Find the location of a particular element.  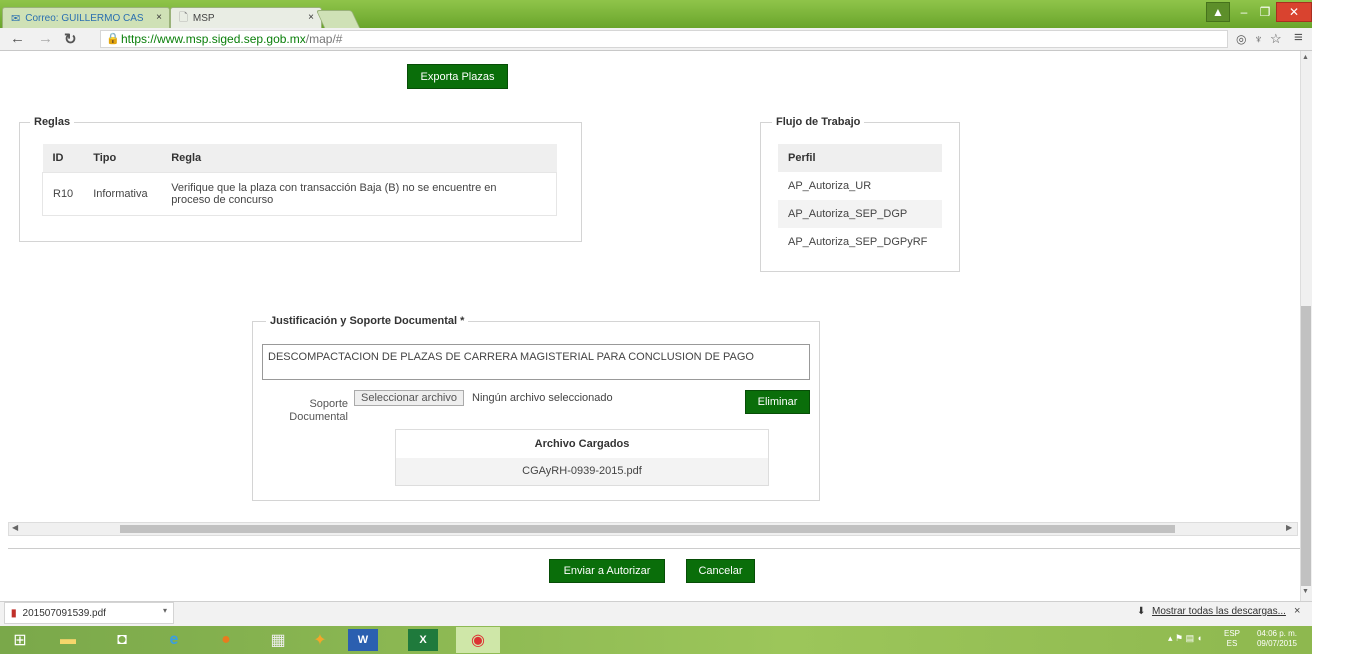

delete-button: Eliminar is located at coordinates (777, 402).